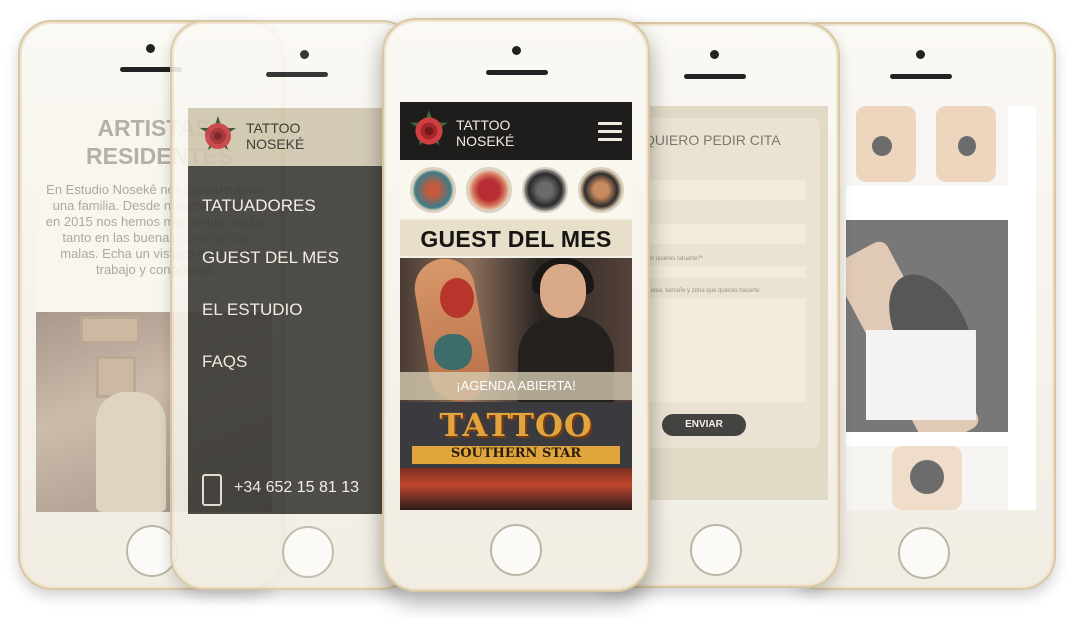  Describe the element at coordinates (224, 362) in the screenshot. I see `menu-item-faqs: FAQS` at that location.